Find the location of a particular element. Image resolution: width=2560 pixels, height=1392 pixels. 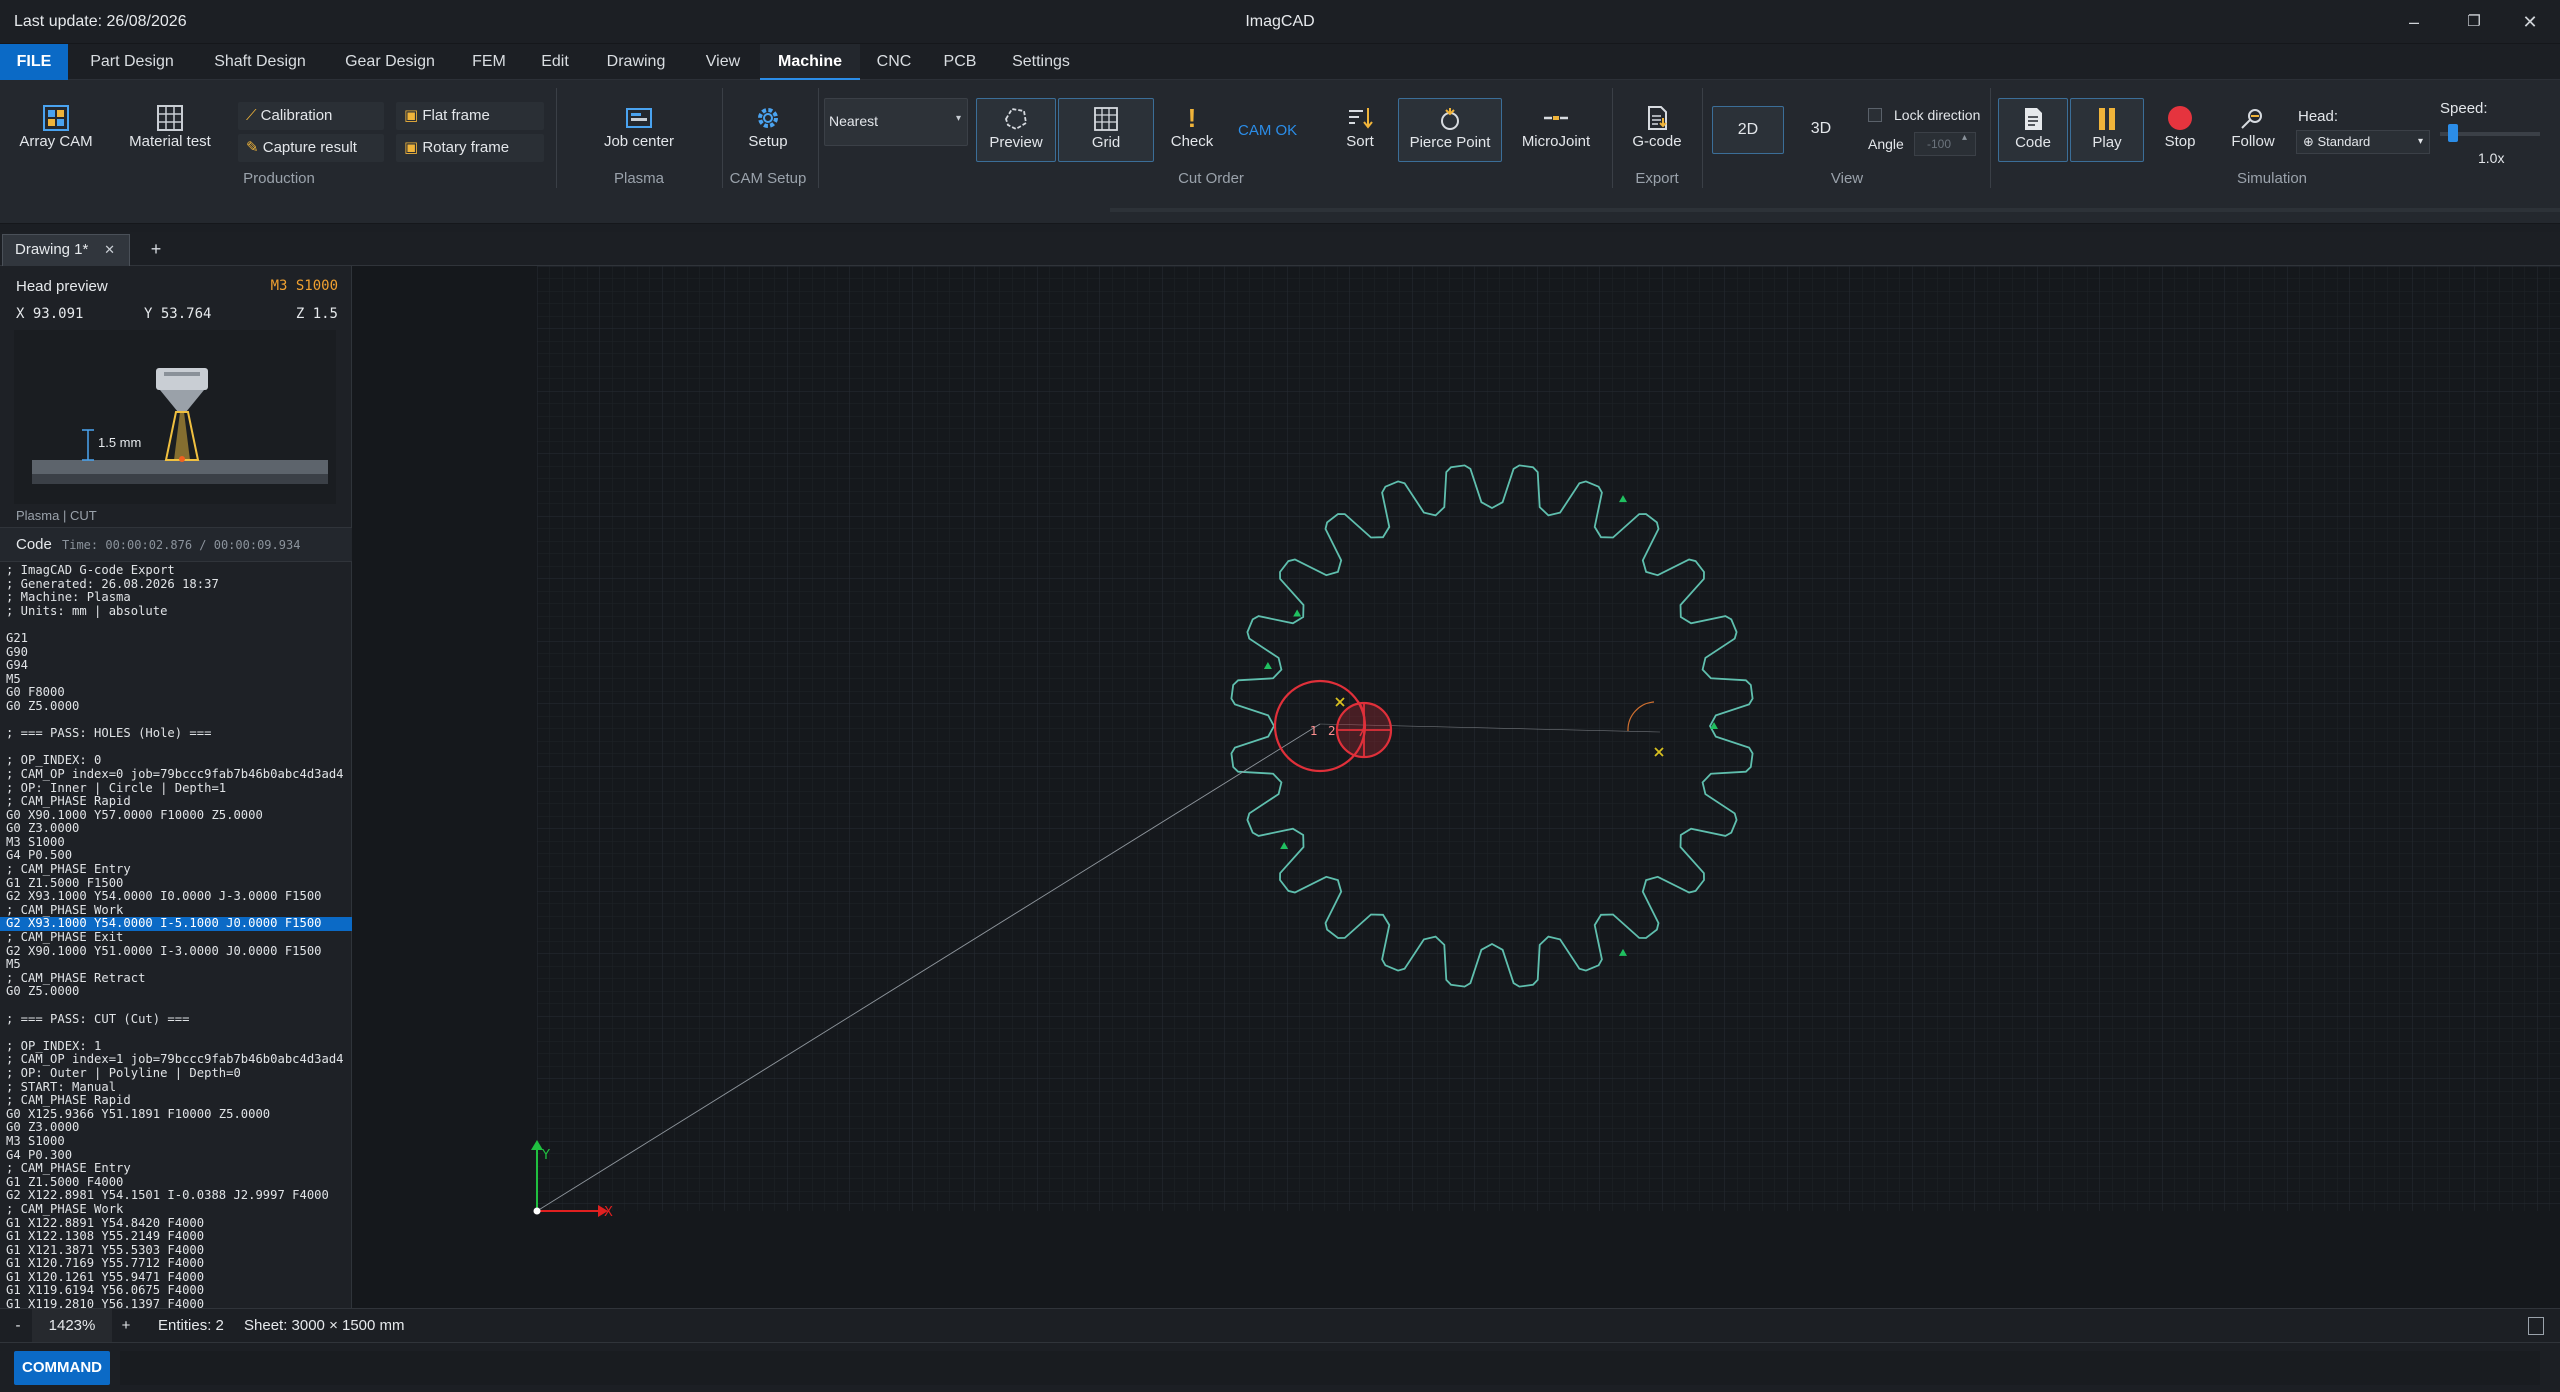

calibration-button: ⟋ Calibration is located at coordinates (311, 116).